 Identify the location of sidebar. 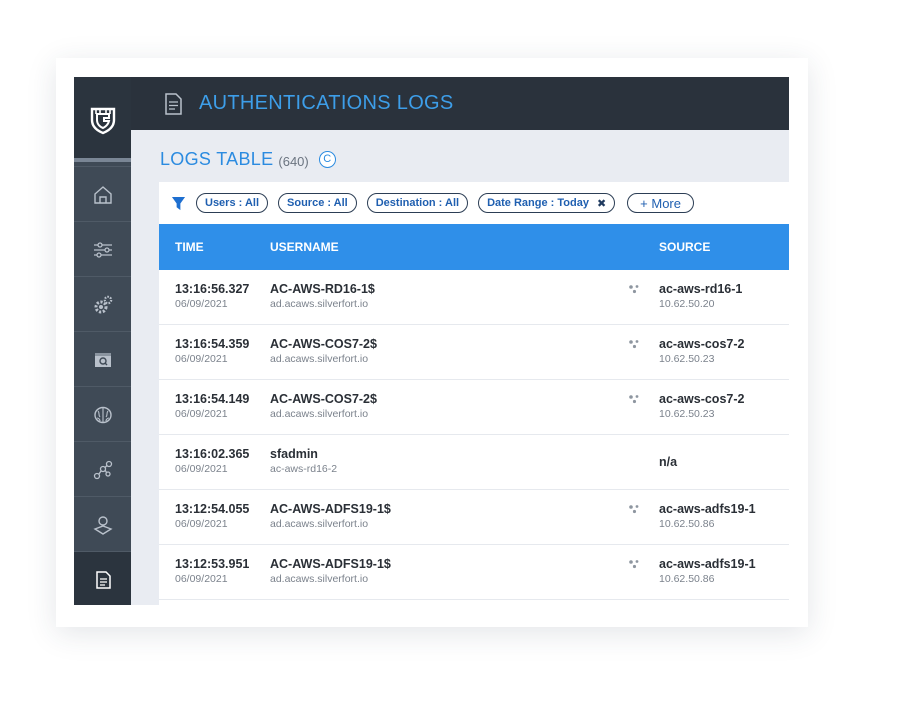
(102, 341).